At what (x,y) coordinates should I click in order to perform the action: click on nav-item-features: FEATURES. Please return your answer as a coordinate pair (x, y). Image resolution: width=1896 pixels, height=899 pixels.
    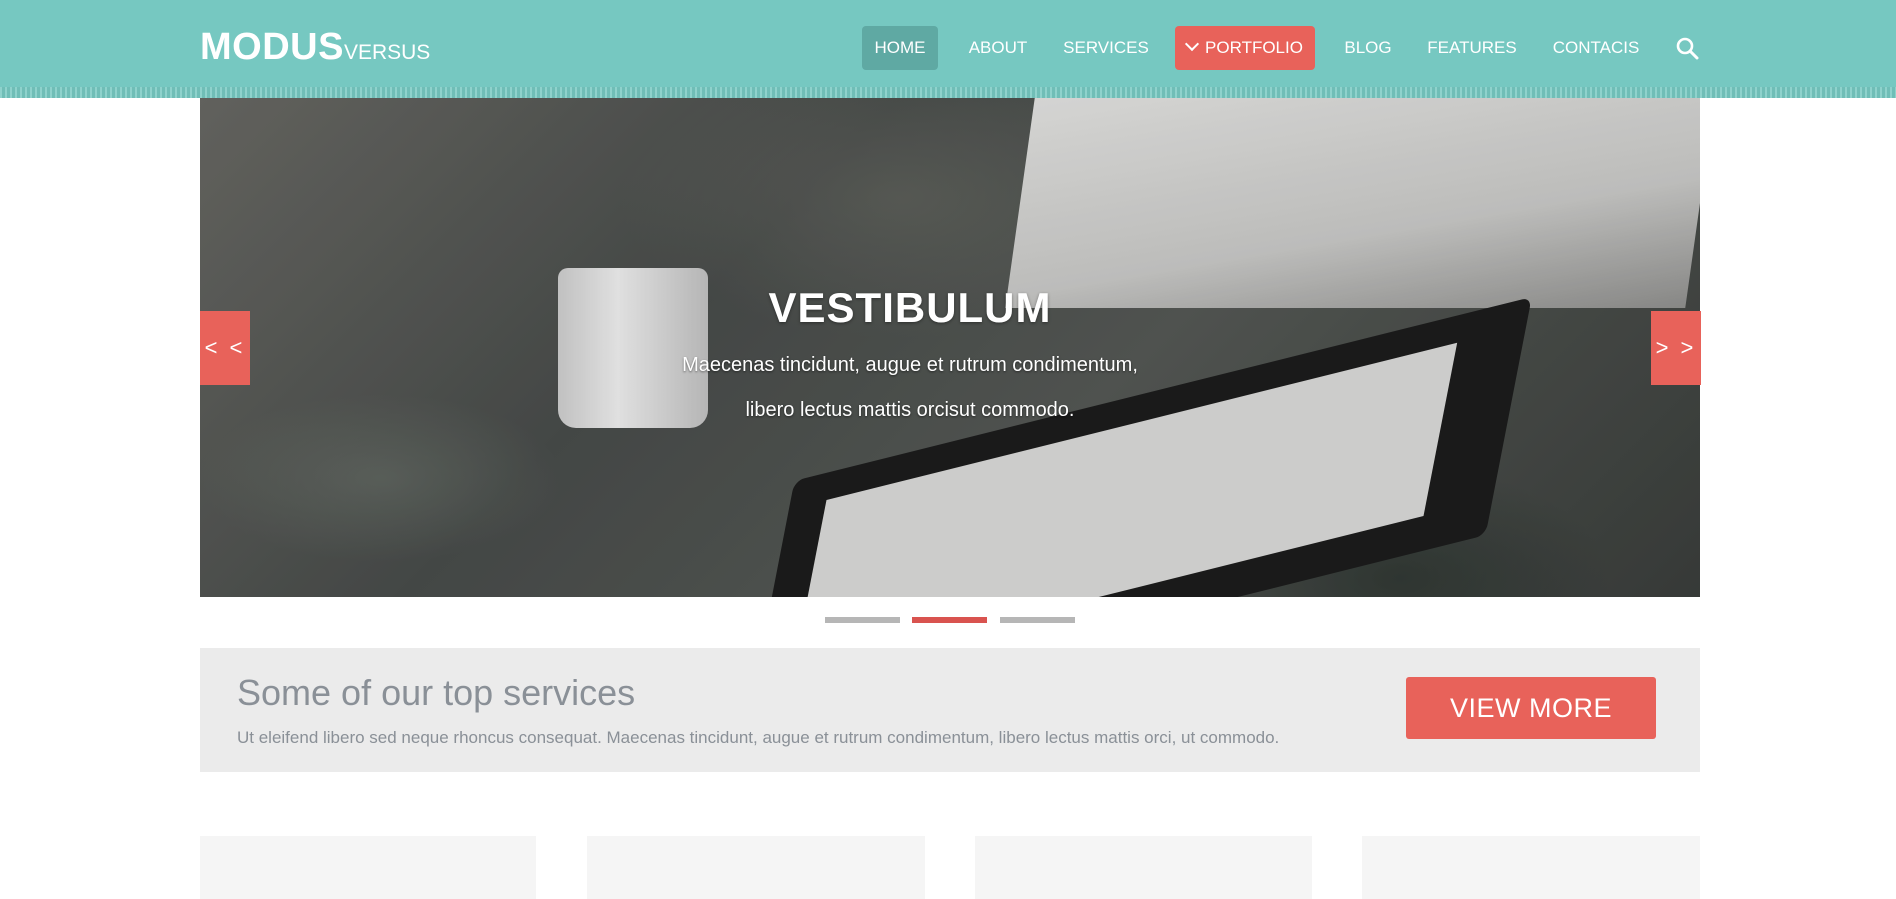
    Looking at the image, I should click on (1472, 48).